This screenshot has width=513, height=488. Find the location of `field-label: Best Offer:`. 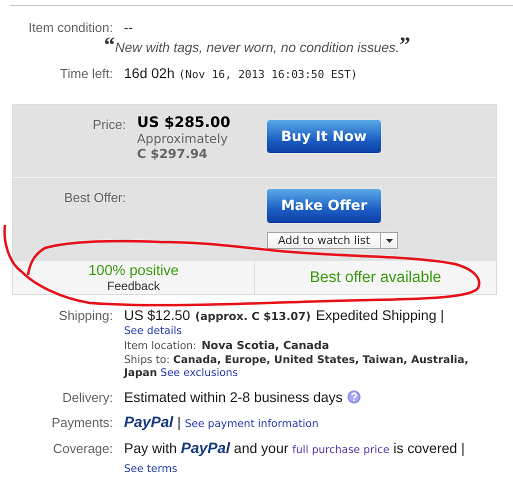

field-label: Best Offer: is located at coordinates (94, 197).